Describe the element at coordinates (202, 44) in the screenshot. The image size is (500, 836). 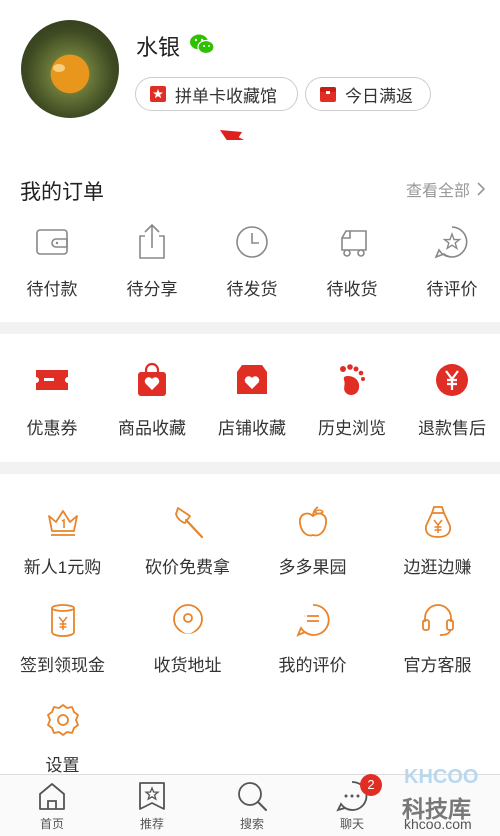
I see `wechat-icon` at that location.